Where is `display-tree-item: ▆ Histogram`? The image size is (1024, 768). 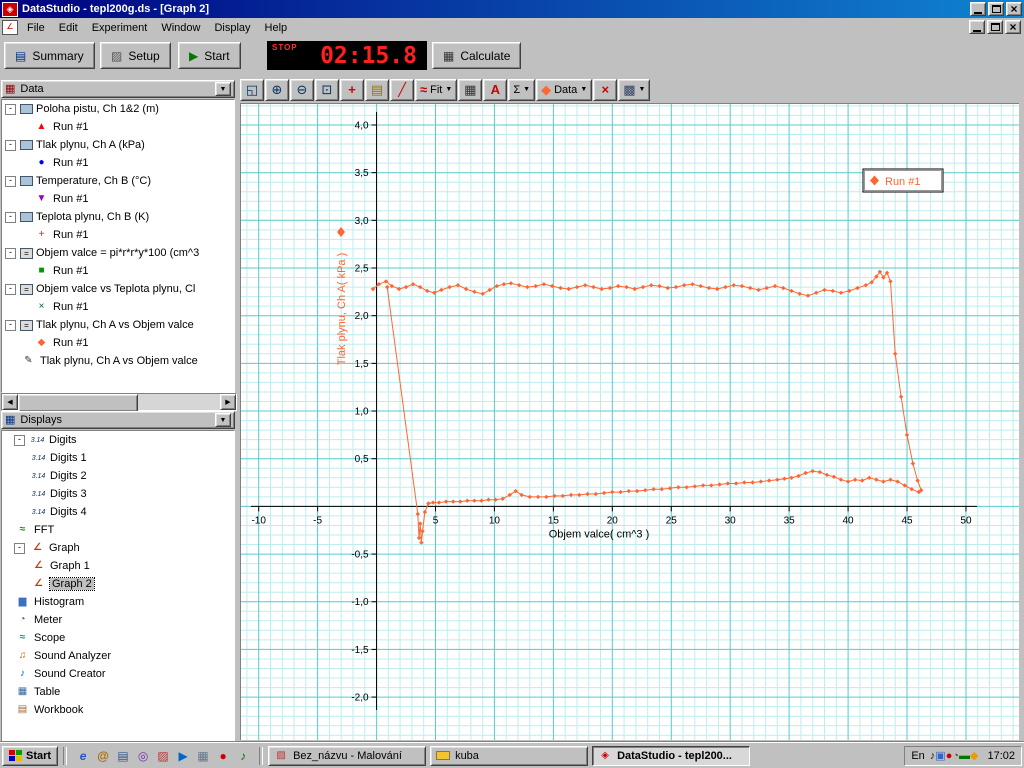
display-tree-item: ▆ Histogram is located at coordinates (118, 602).